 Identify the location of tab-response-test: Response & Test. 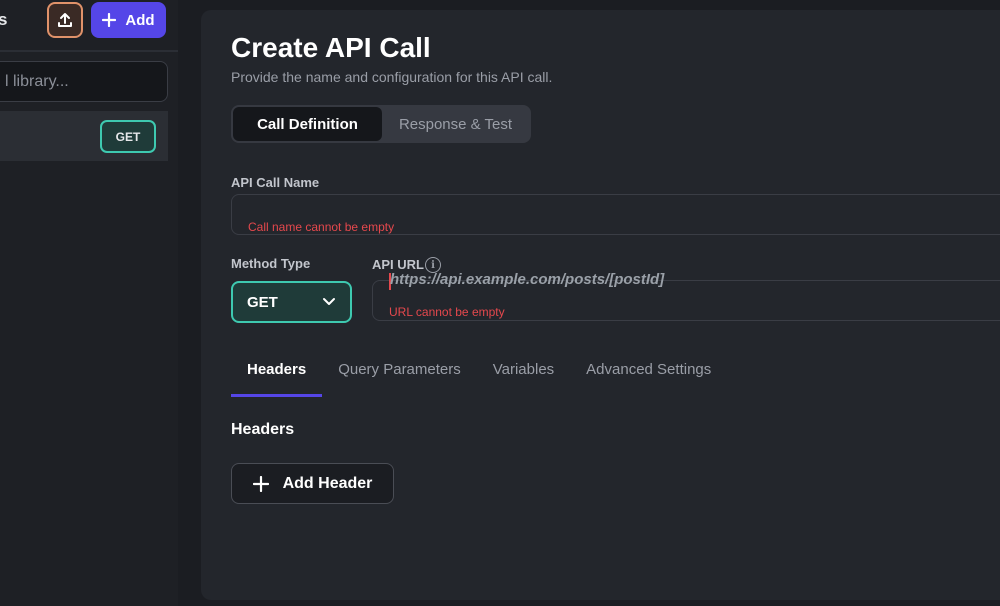
(455, 124).